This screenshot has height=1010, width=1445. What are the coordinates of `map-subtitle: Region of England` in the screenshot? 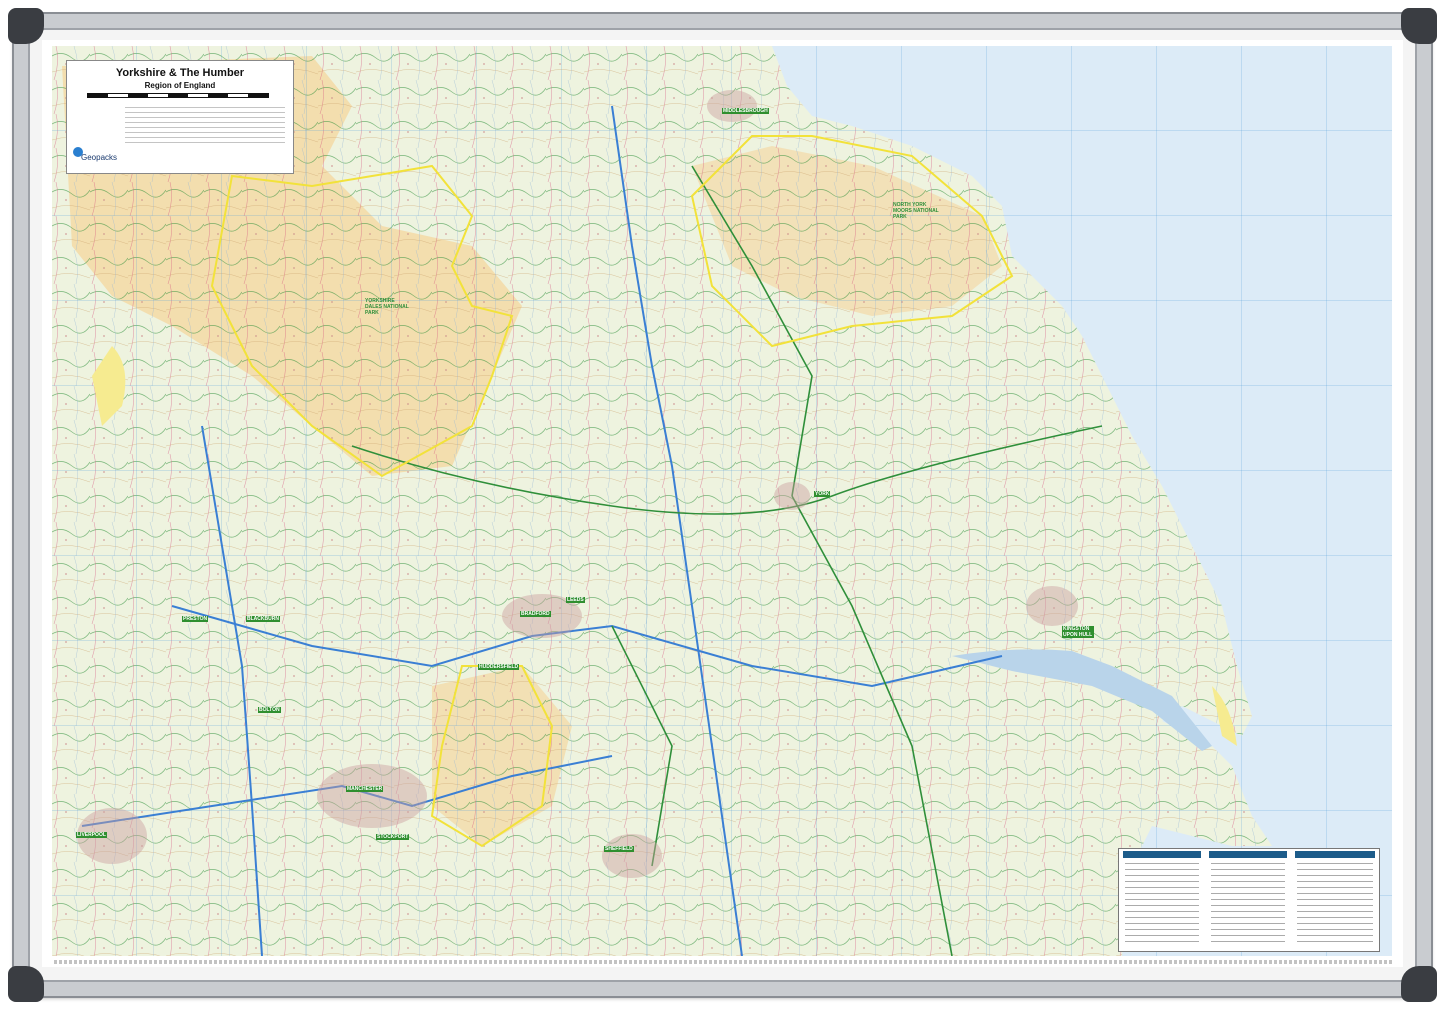 It's located at (180, 85).